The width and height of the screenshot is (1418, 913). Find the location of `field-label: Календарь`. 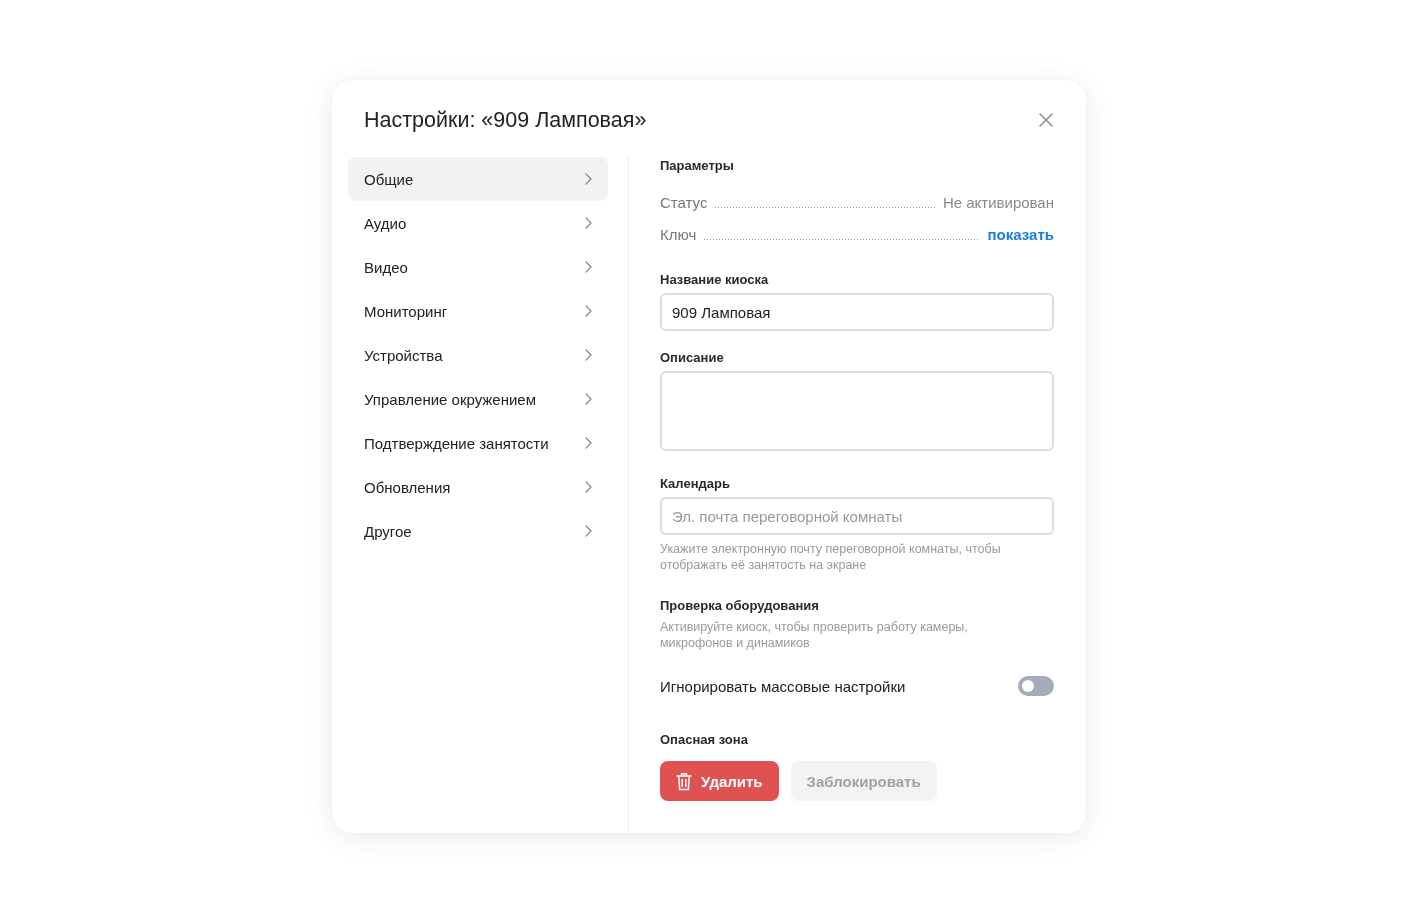

field-label: Календарь is located at coordinates (695, 484).